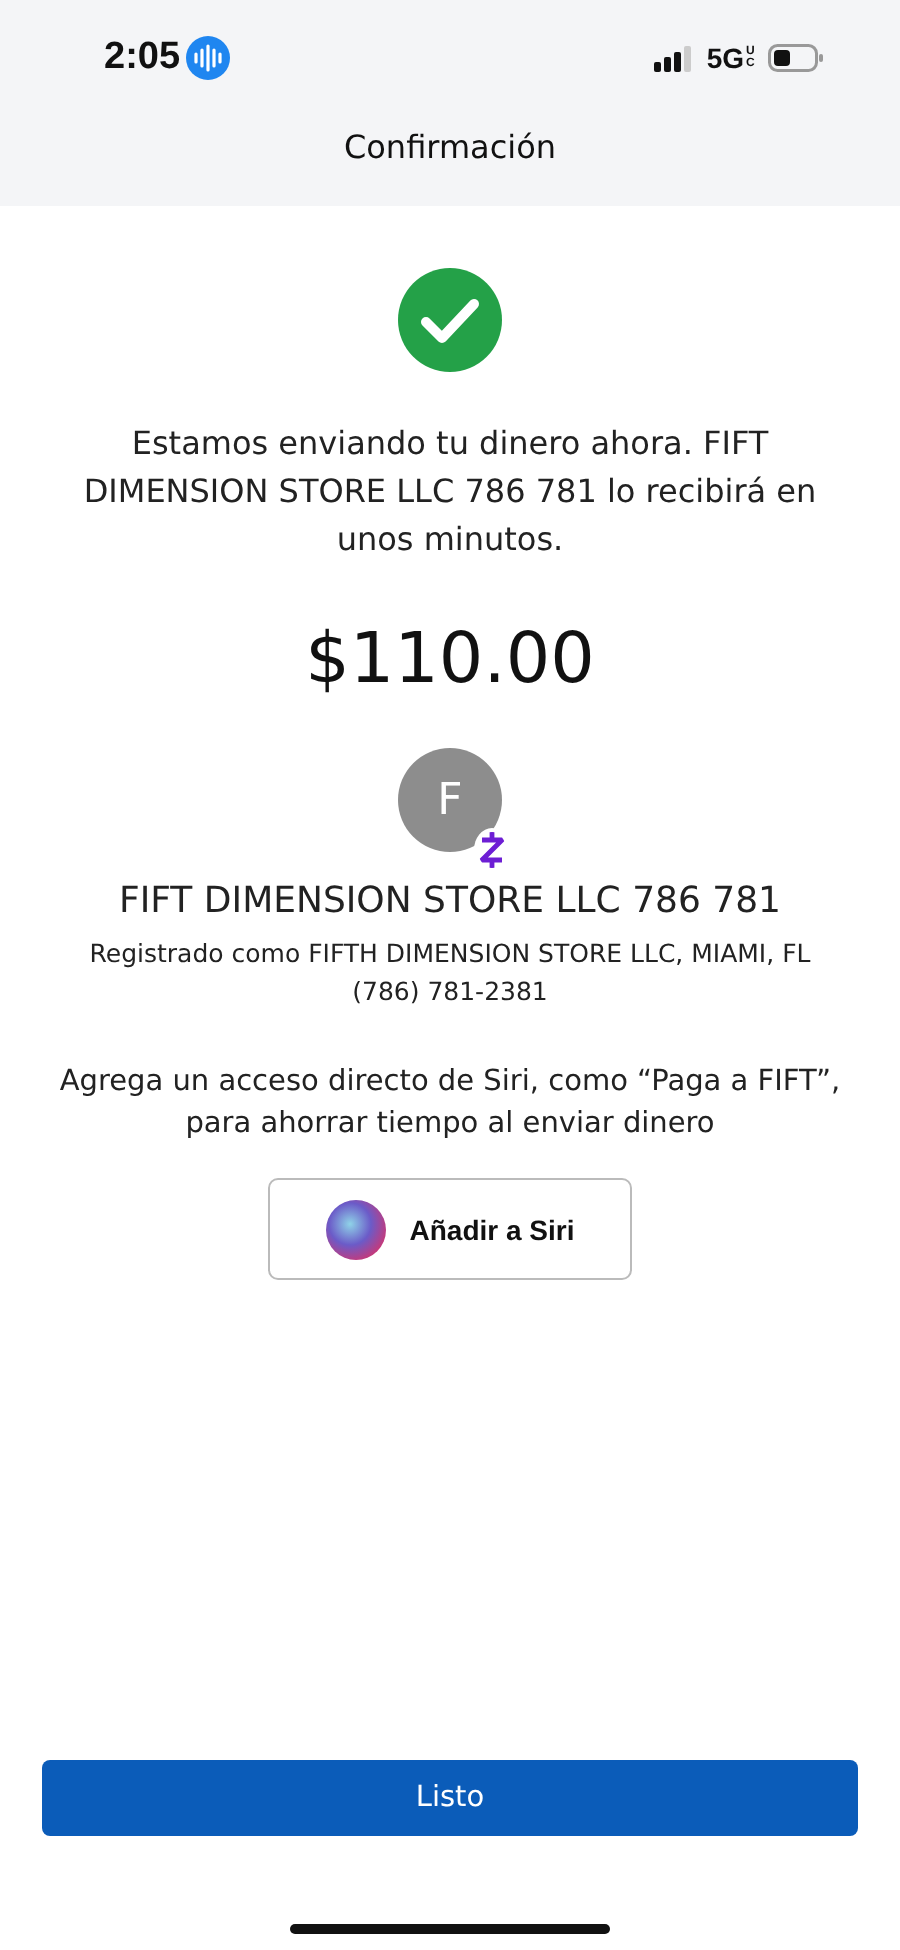 The width and height of the screenshot is (900, 1950). Describe the element at coordinates (796, 58) in the screenshot. I see `battery-icon` at that location.